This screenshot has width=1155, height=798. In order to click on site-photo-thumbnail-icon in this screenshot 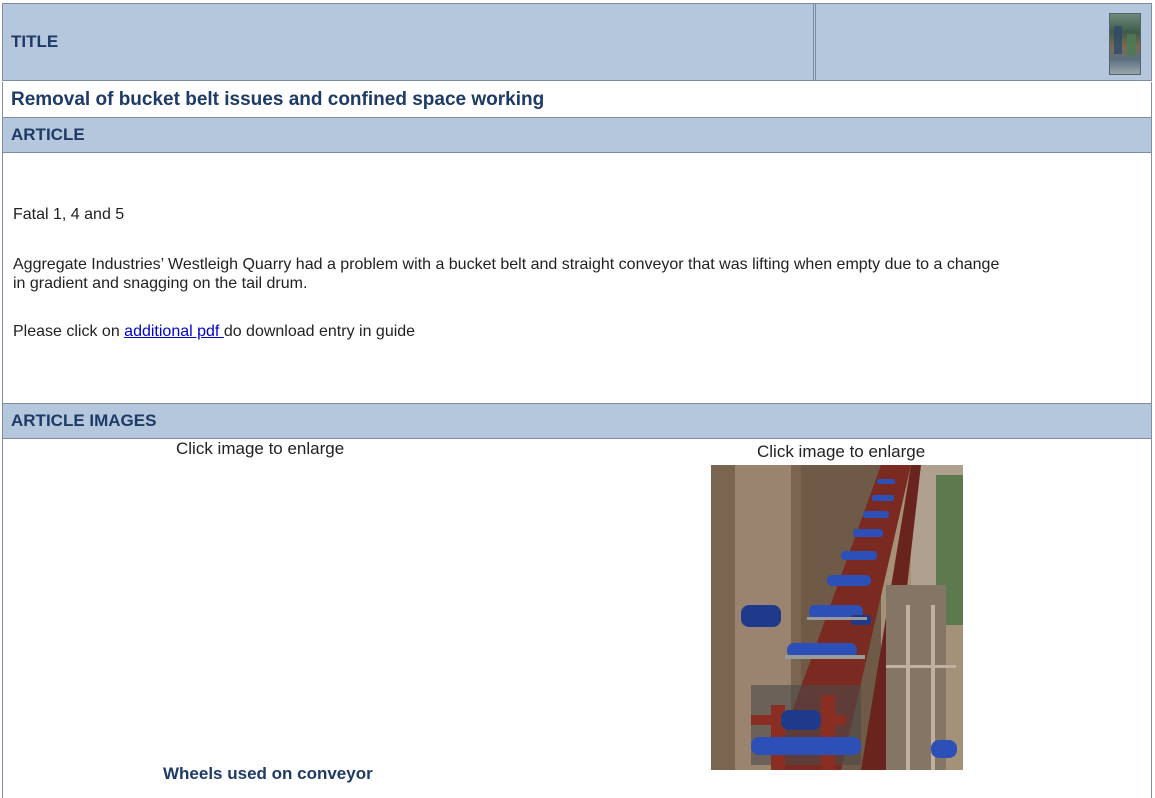, I will do `click(1125, 44)`.